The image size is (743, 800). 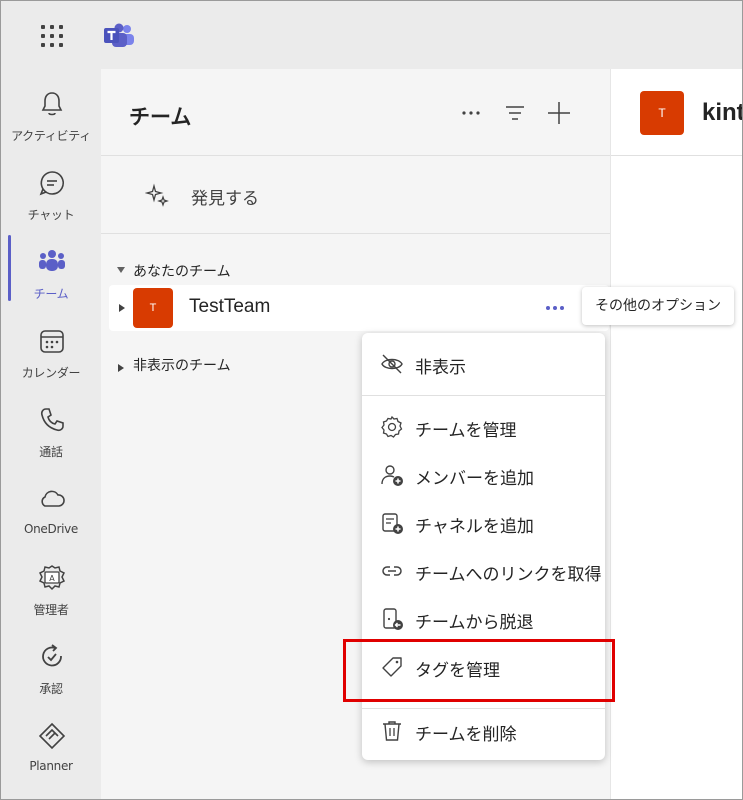 What do you see at coordinates (158, 196) in the screenshot?
I see `sparkle-icon` at bounding box center [158, 196].